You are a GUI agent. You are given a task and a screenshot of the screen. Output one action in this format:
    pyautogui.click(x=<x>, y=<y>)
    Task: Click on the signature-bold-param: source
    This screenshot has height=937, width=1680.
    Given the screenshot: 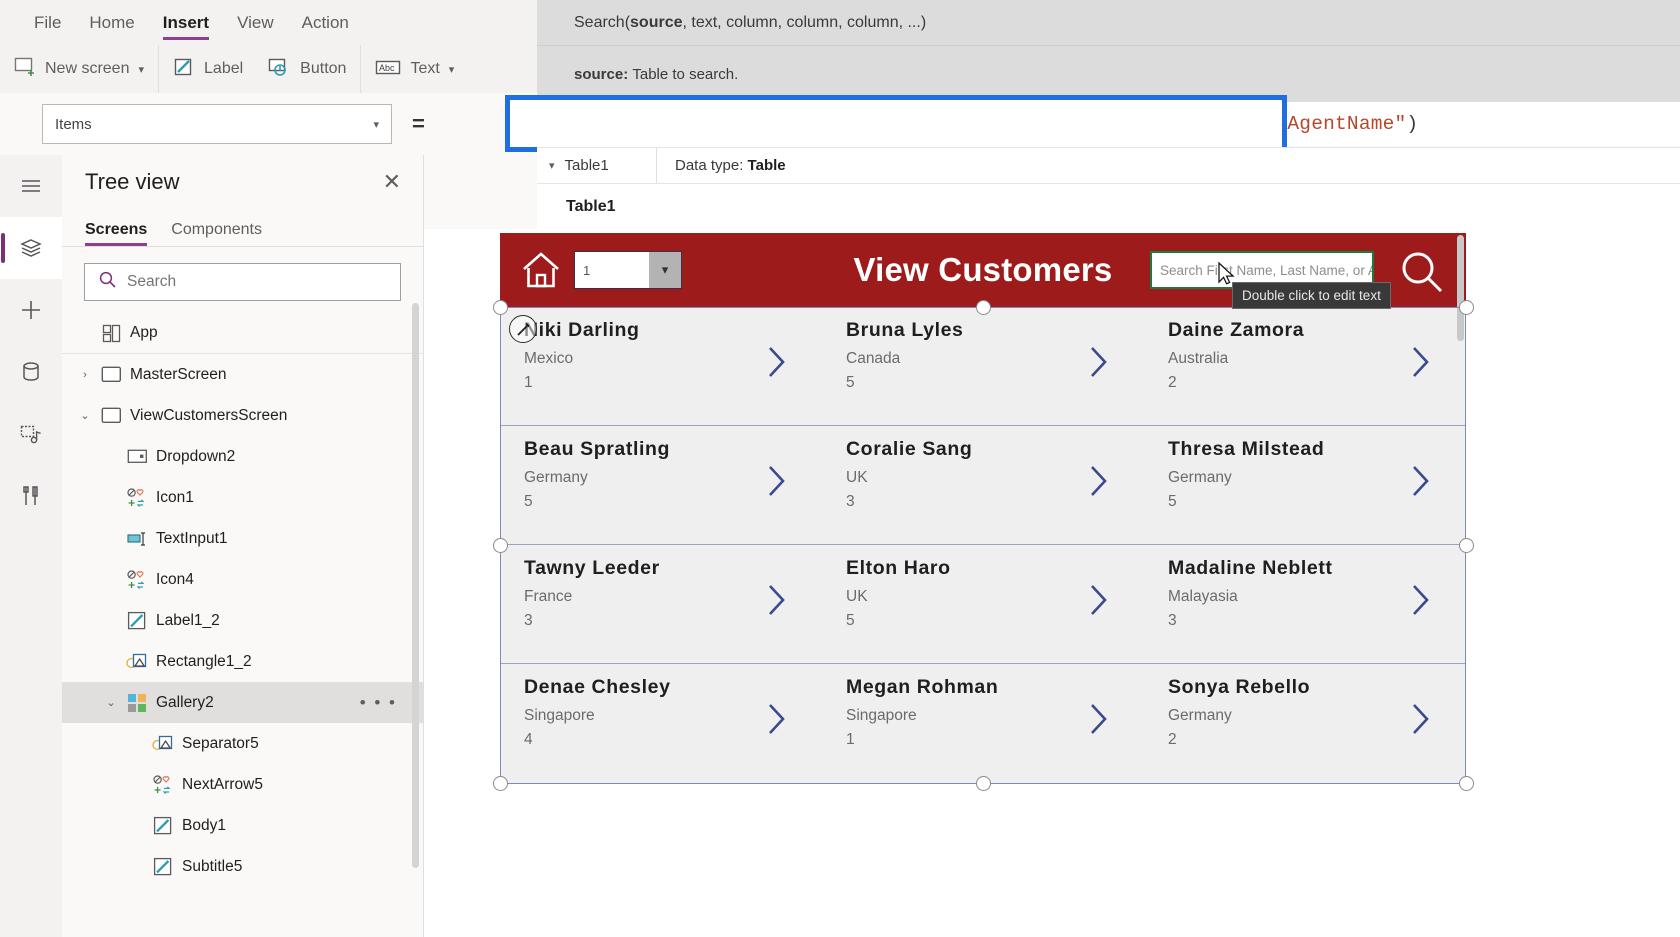 What is the action you would take?
    pyautogui.click(x=656, y=22)
    